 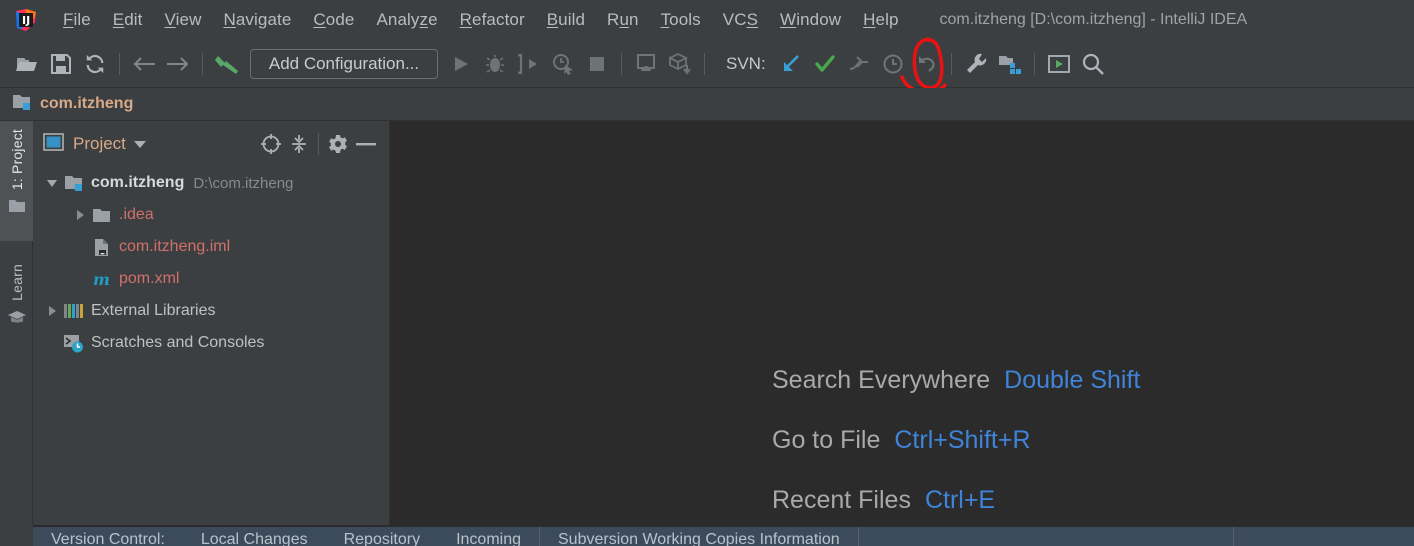 What do you see at coordinates (976, 64) in the screenshot?
I see `settings-wrench-icon` at bounding box center [976, 64].